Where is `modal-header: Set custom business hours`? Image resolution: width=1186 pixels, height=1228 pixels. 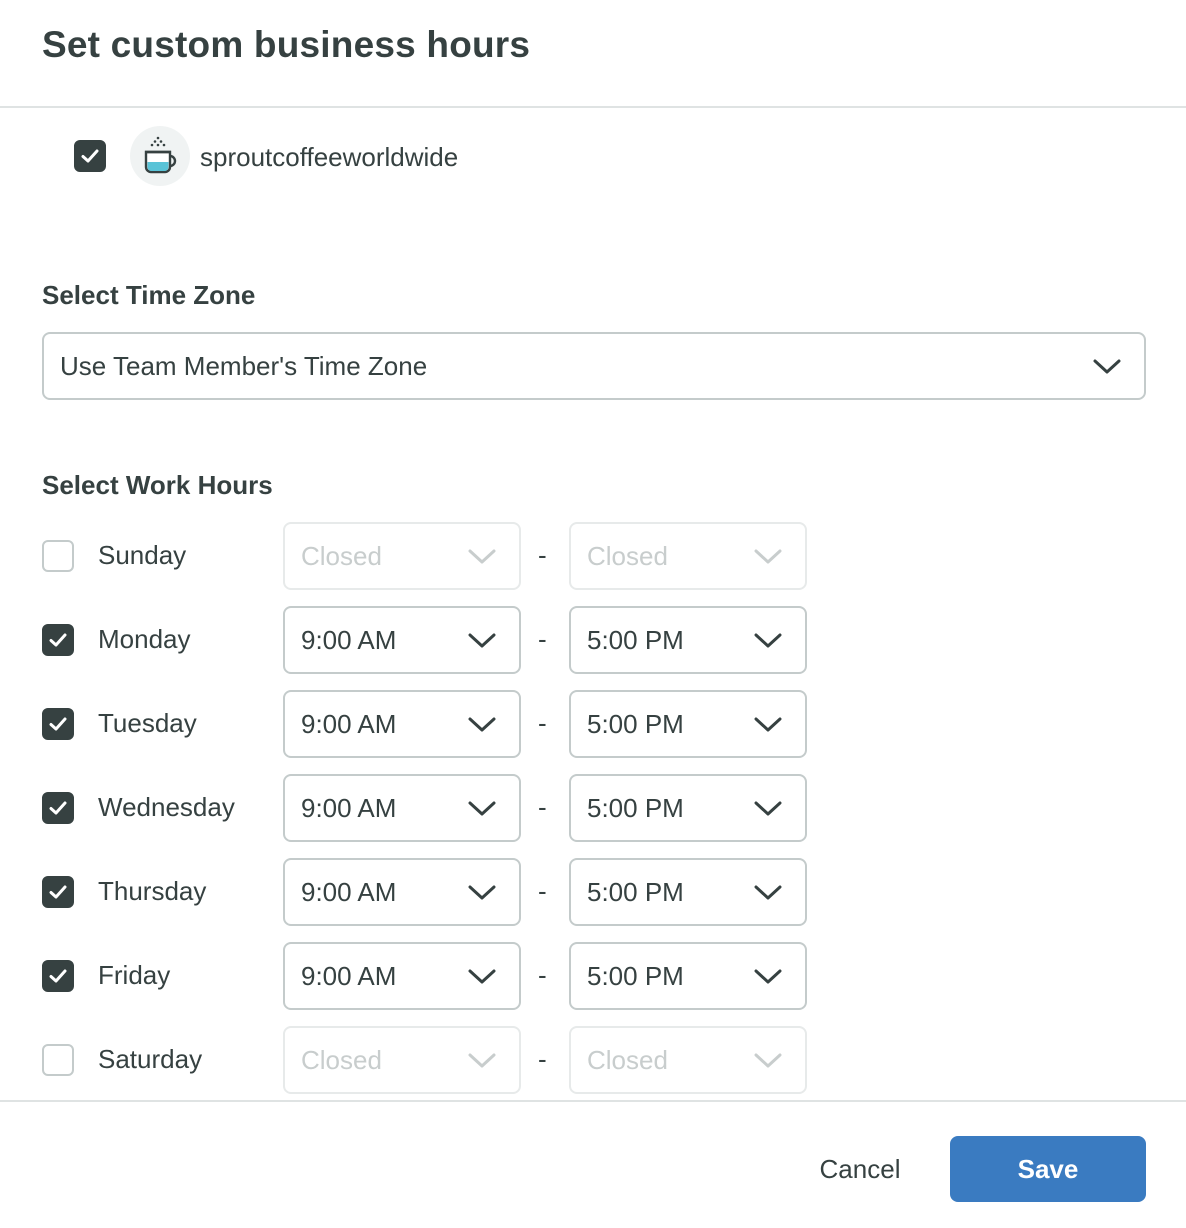
modal-header: Set custom business hours is located at coordinates (593, 54).